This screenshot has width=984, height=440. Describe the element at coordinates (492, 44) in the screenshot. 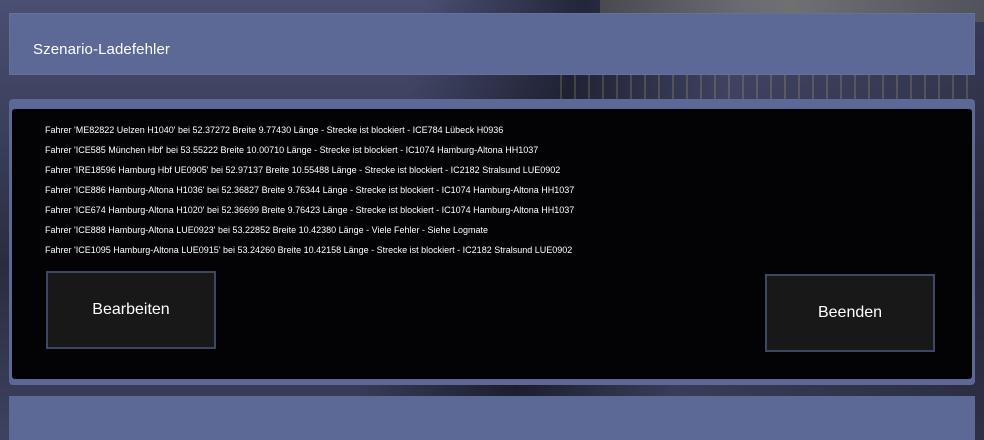

I see `dialog-title-bar: Szenario-Ladefehler` at that location.